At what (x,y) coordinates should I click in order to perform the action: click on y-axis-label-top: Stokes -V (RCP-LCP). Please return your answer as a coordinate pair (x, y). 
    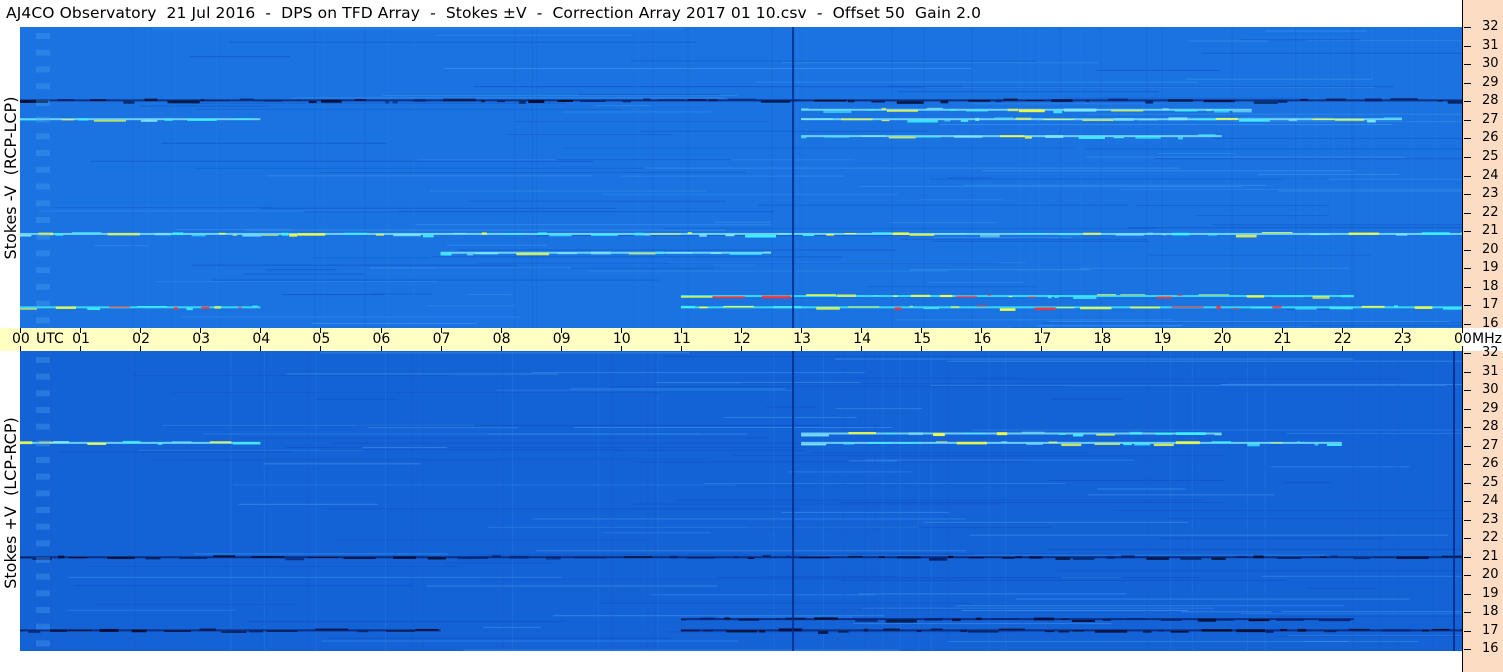
    Looking at the image, I should click on (10, 178).